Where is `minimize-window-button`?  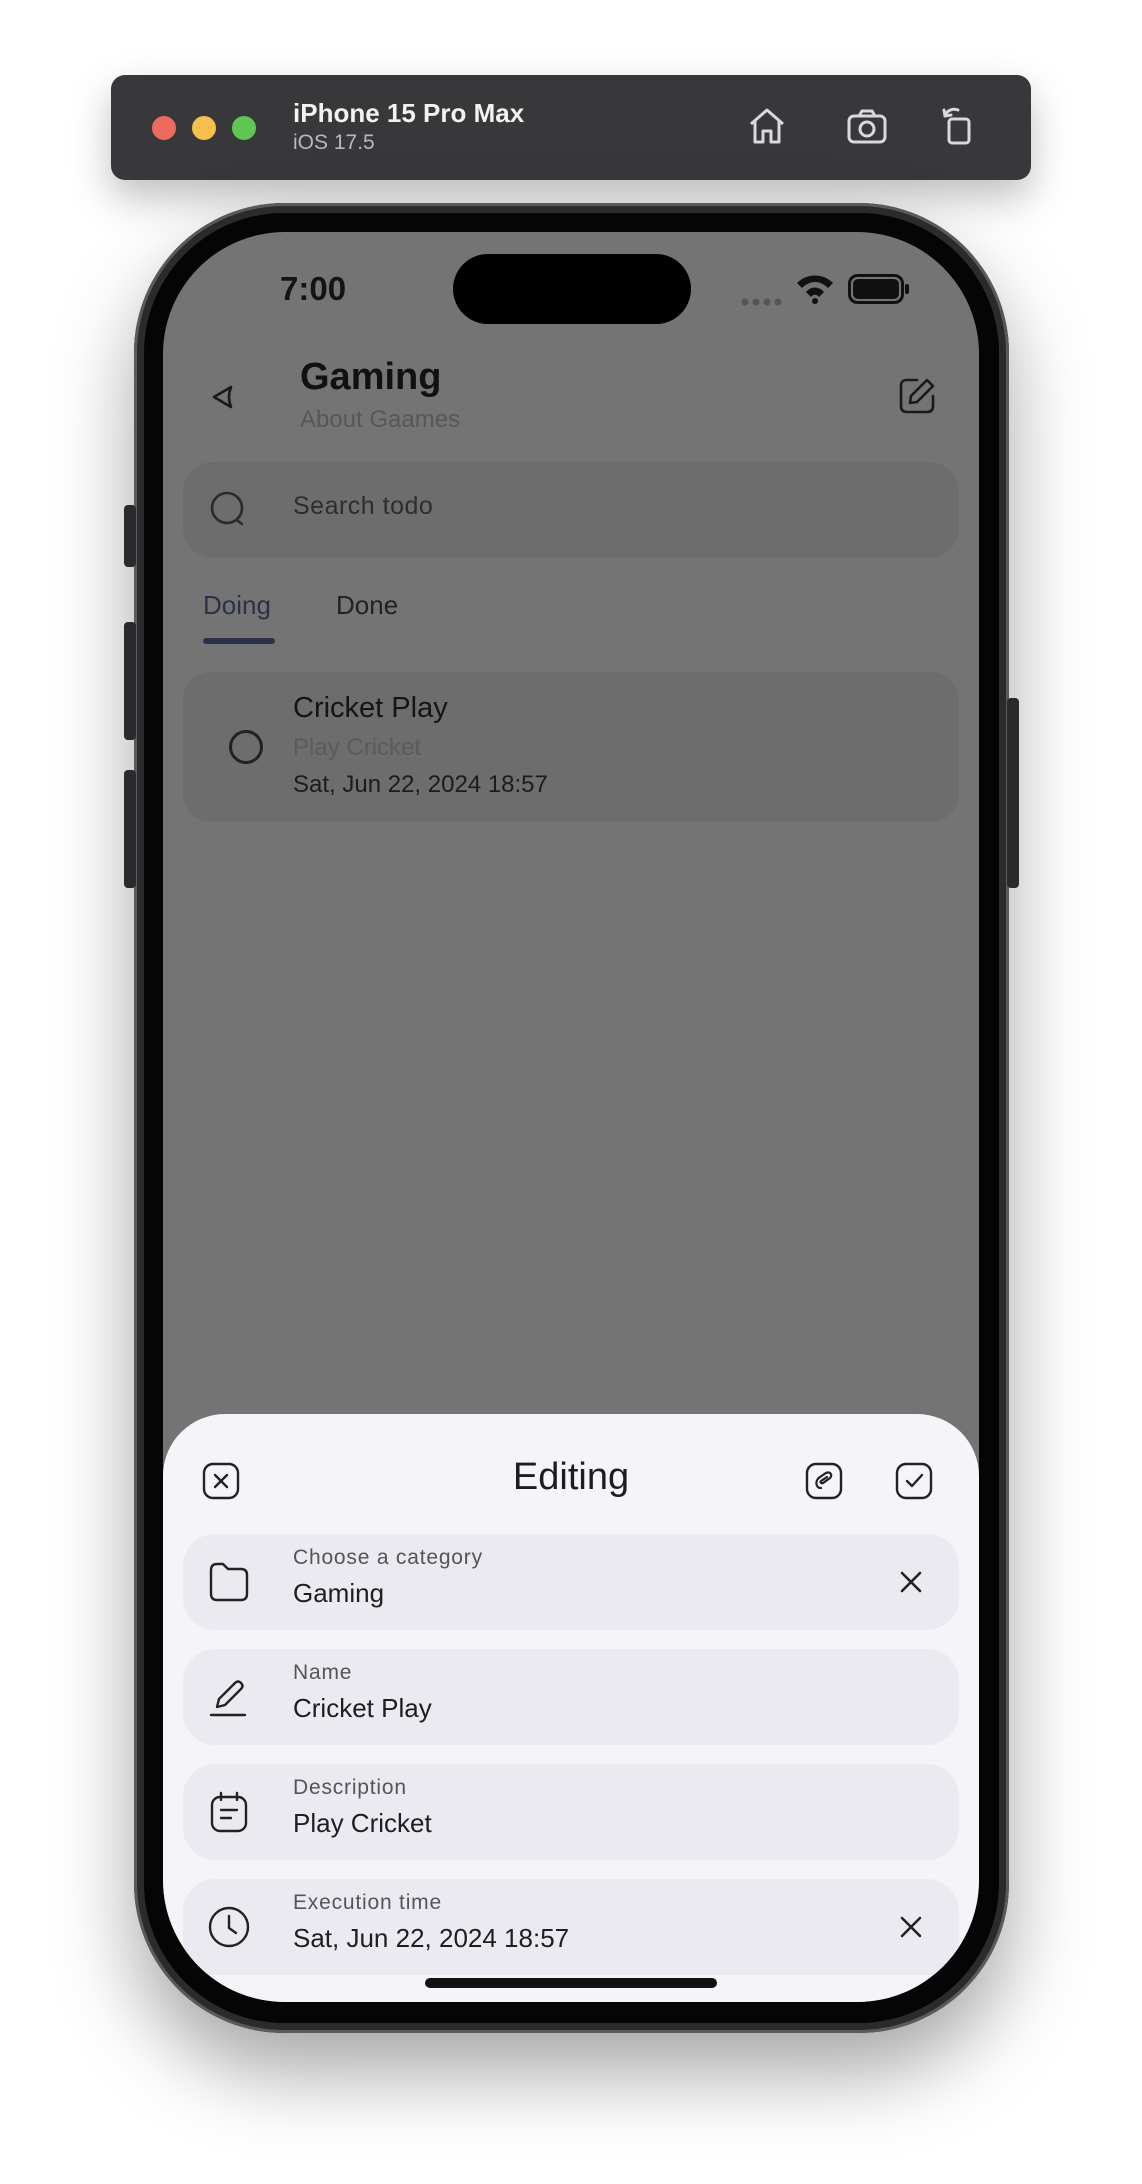 minimize-window-button is located at coordinates (204, 128).